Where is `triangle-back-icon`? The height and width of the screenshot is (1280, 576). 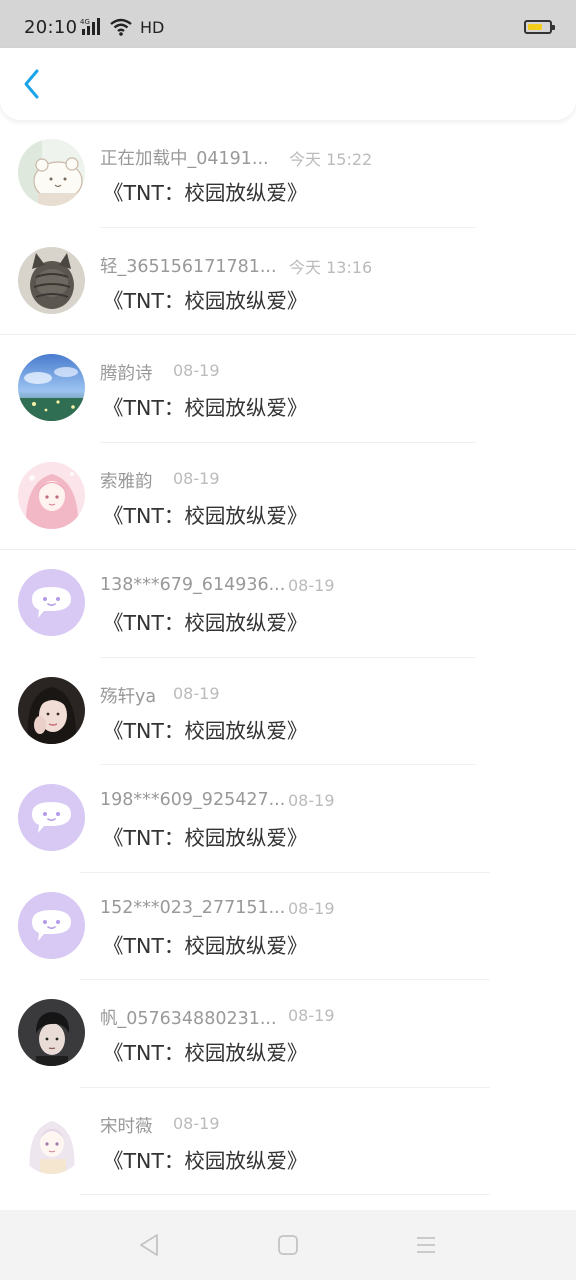 triangle-back-icon is located at coordinates (149, 1245).